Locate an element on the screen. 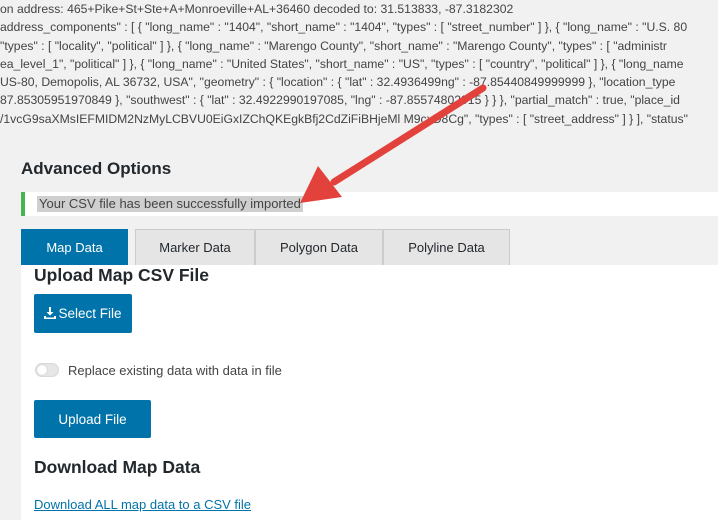 The width and height of the screenshot is (718, 520). download-all-link: Download ALL map data to a CSV file is located at coordinates (142, 504).